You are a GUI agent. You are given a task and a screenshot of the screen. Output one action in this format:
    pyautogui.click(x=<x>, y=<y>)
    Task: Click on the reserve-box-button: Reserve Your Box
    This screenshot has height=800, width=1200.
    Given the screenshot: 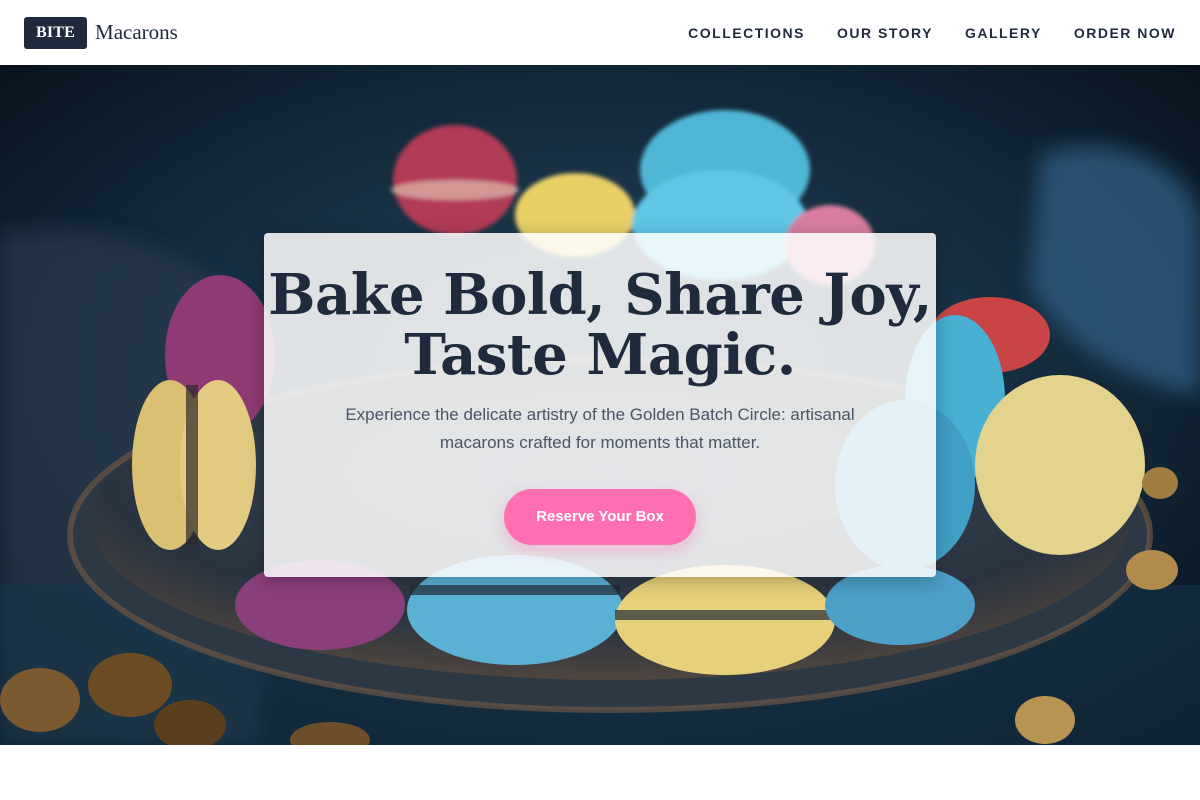 What is the action you would take?
    pyautogui.click(x=600, y=517)
    